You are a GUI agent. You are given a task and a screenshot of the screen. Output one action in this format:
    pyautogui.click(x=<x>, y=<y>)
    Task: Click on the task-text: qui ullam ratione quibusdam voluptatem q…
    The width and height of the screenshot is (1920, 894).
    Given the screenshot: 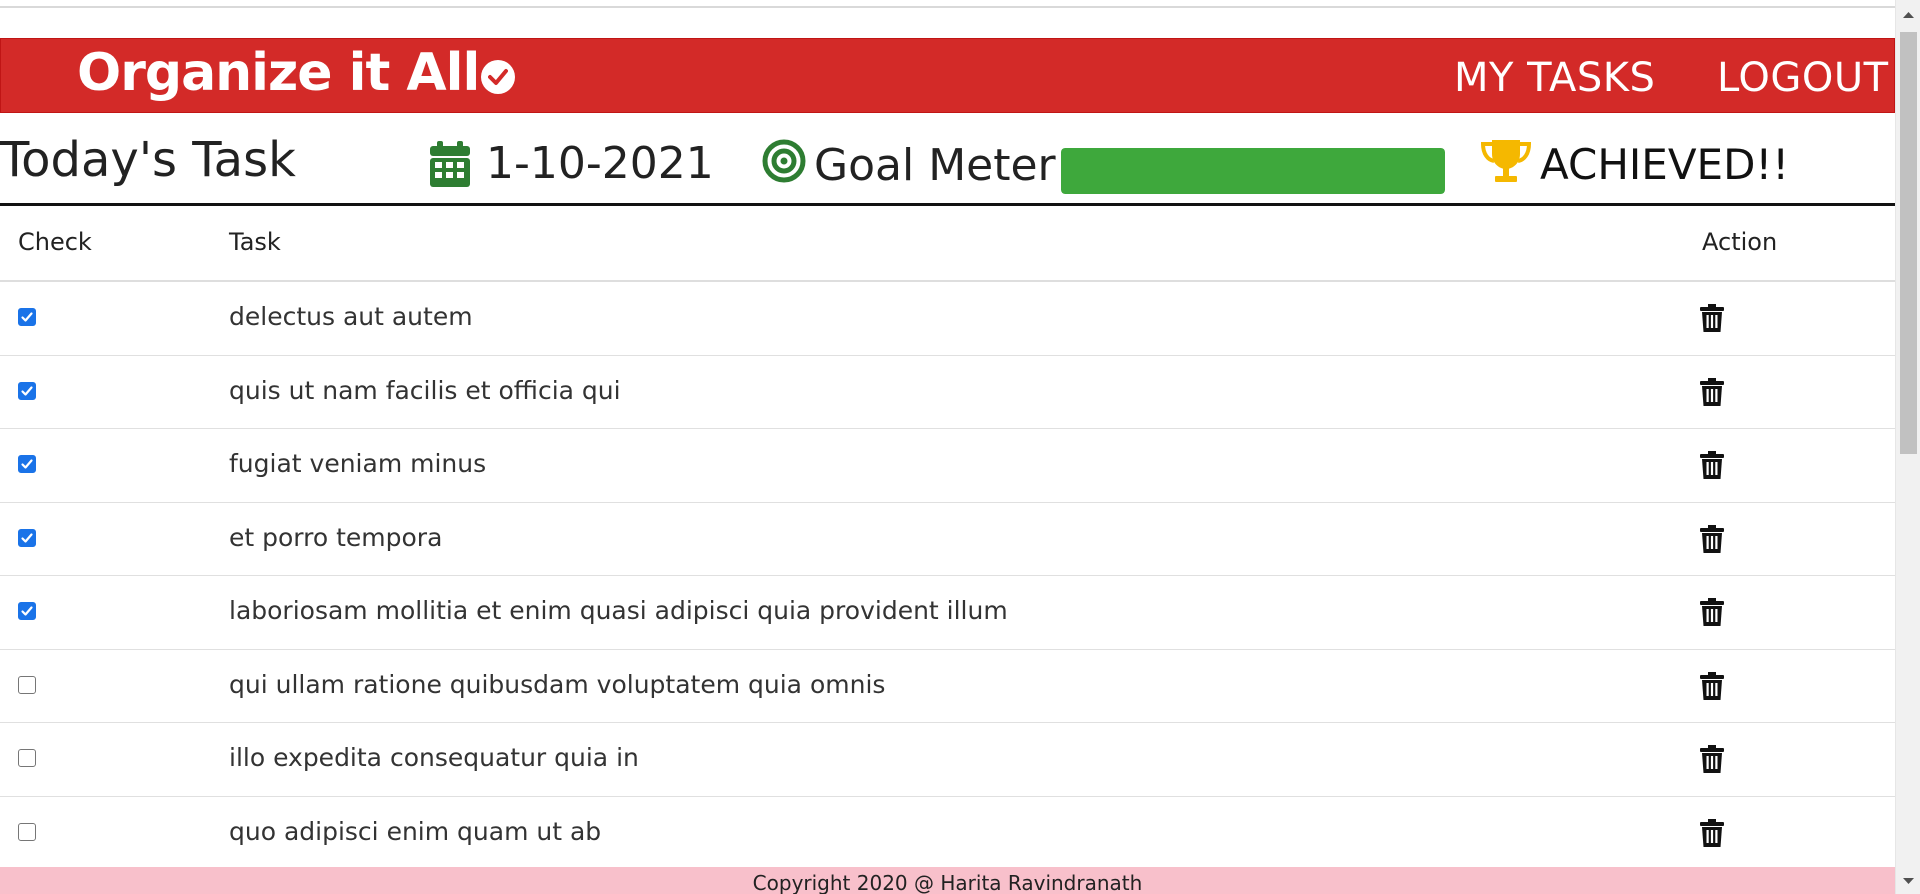 What is the action you would take?
    pyautogui.click(x=557, y=684)
    